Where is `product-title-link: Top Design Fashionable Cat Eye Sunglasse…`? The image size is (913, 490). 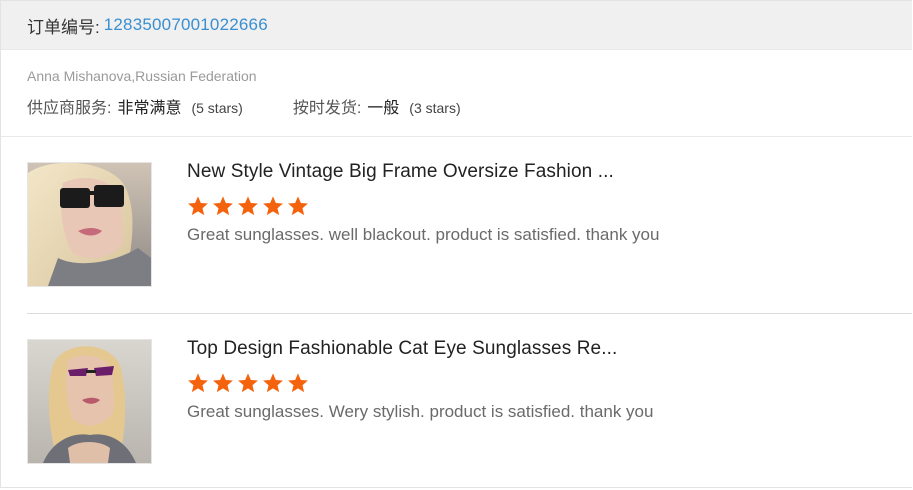 product-title-link: Top Design Fashionable Cat Eye Sunglasse… is located at coordinates (537, 349).